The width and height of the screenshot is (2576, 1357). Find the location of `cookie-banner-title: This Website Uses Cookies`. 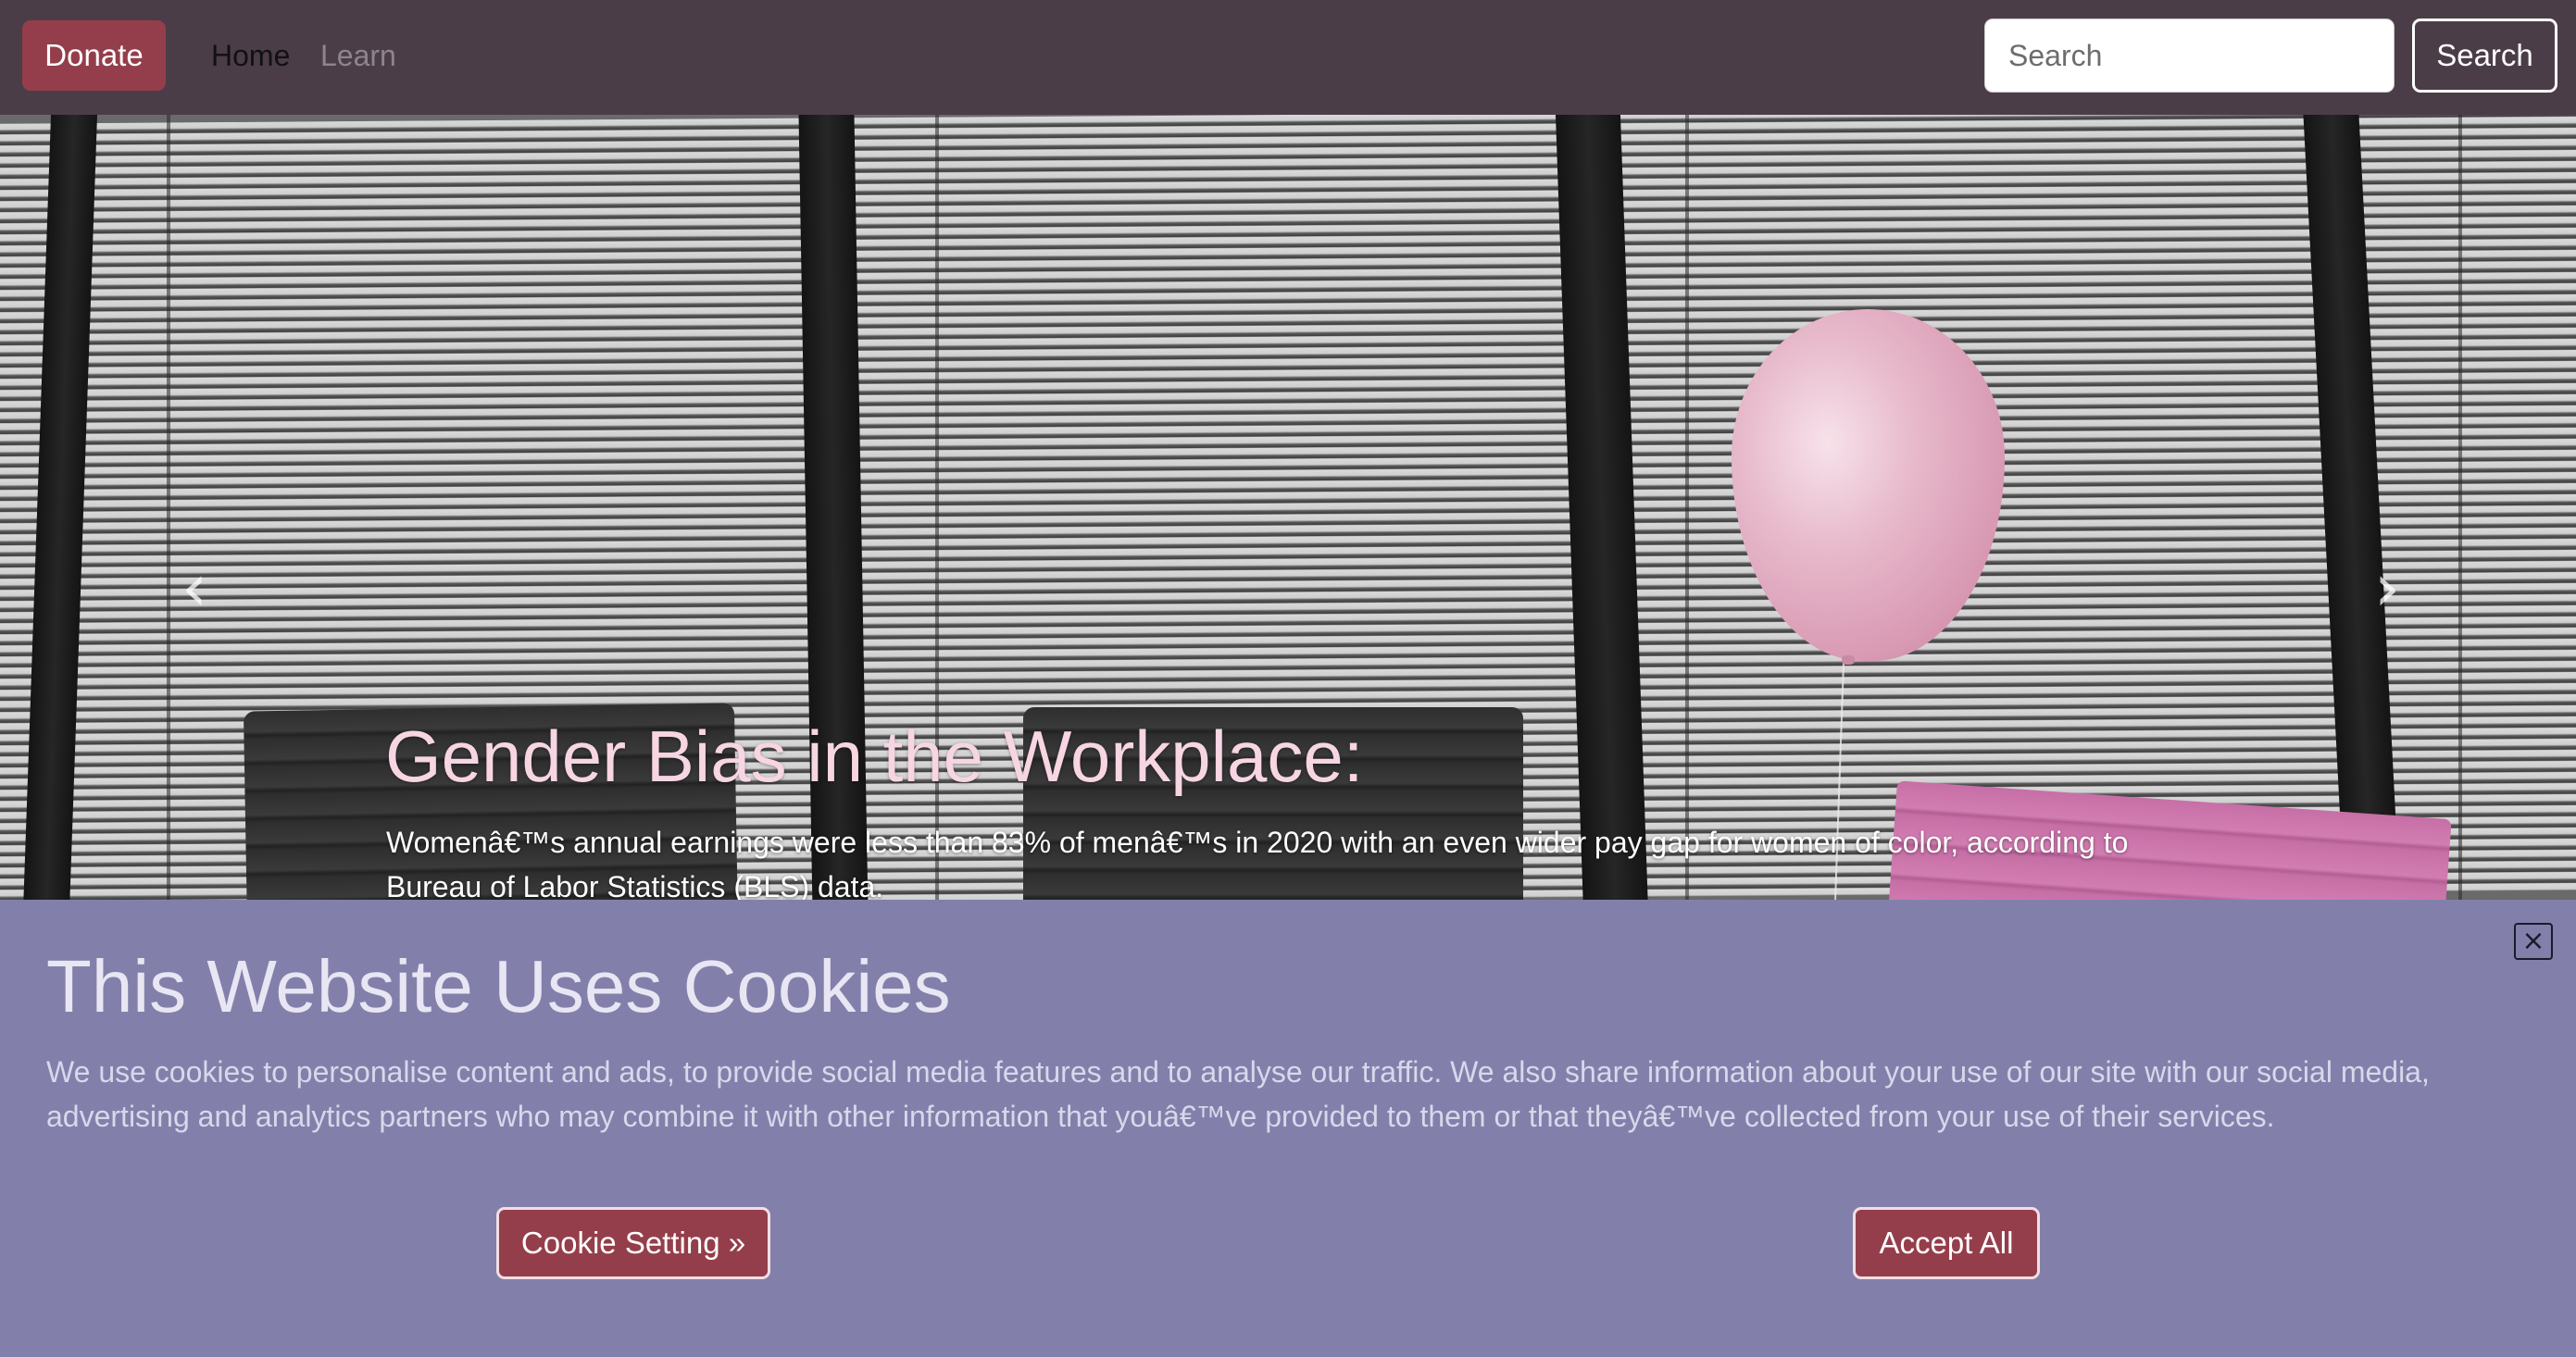

cookie-banner-title: This Website Uses Cookies is located at coordinates (499, 986).